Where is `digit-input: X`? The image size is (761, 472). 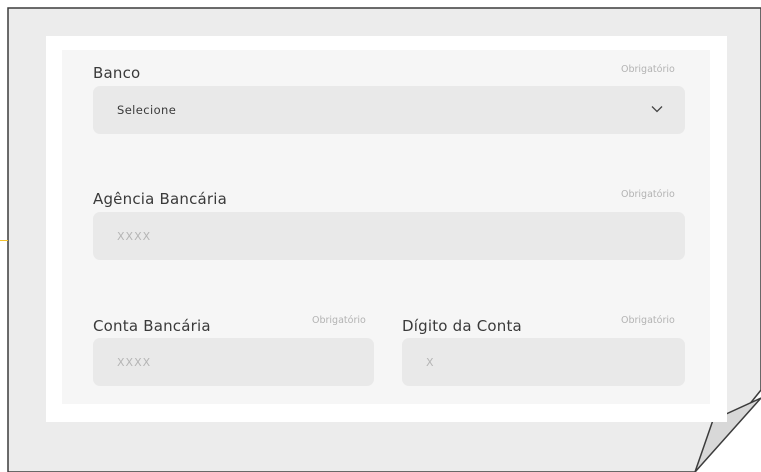
digit-input: X is located at coordinates (543, 362).